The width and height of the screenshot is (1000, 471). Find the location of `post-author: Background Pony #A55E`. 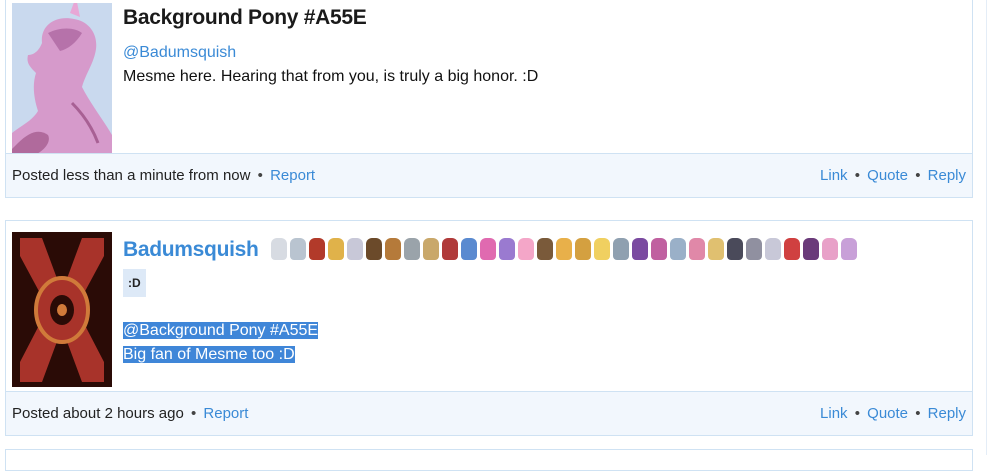

post-author: Background Pony #A55E is located at coordinates (245, 17).